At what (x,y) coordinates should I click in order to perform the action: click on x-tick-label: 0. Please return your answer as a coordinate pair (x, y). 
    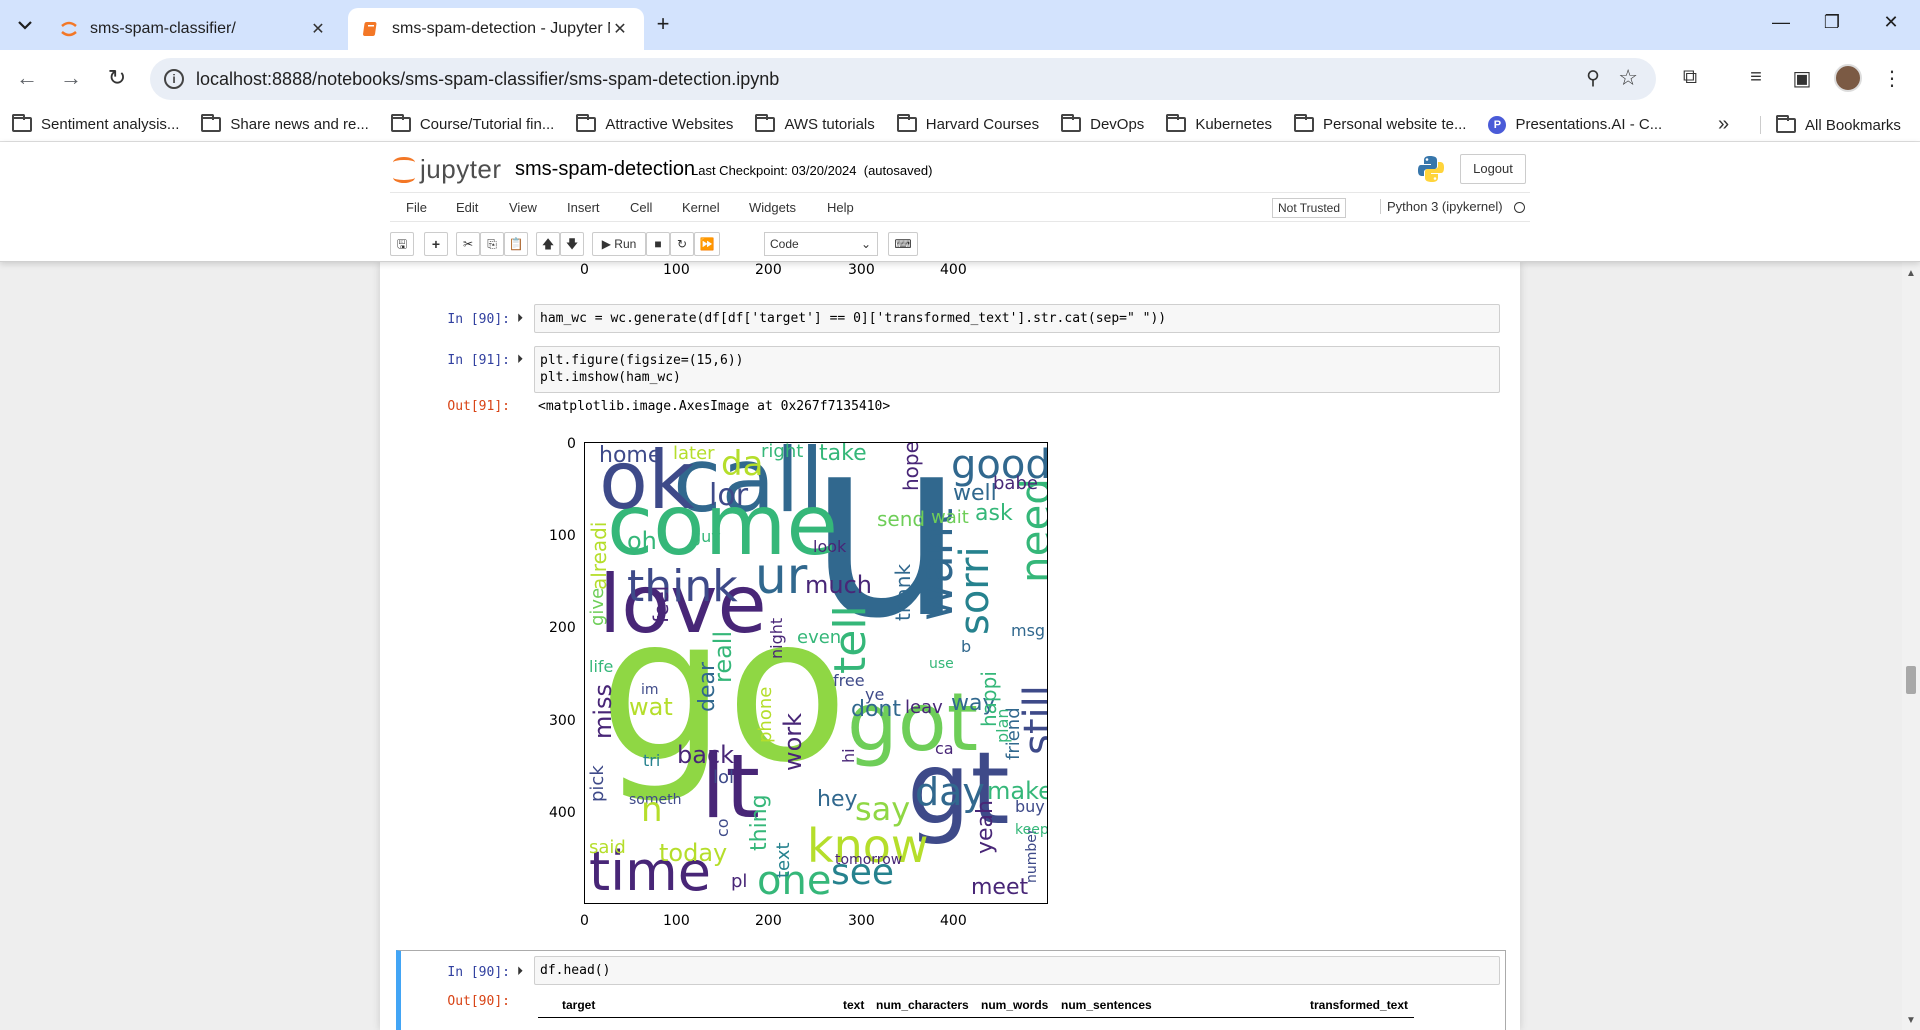
    Looking at the image, I should click on (584, 921).